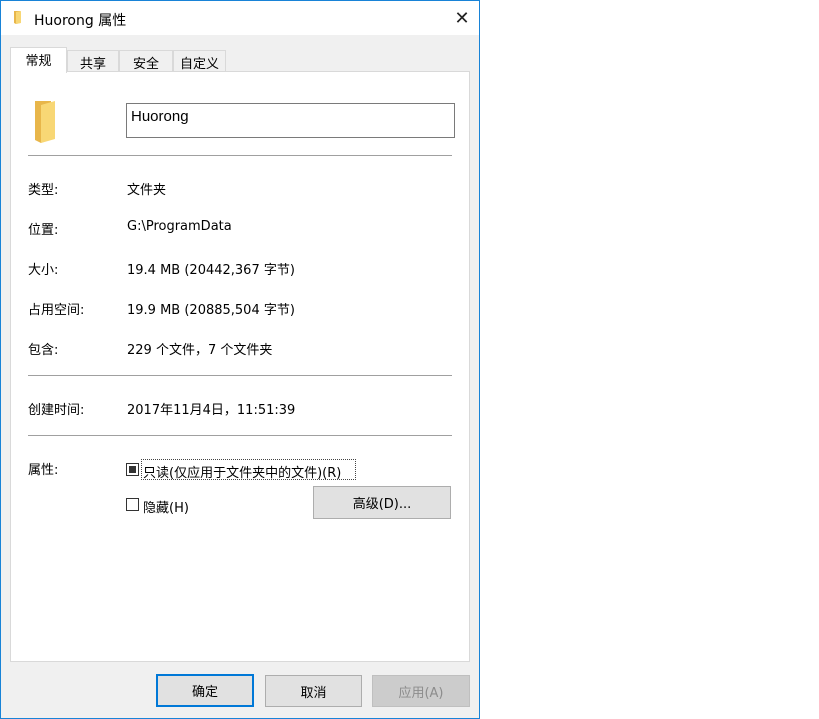 This screenshot has width=819, height=719. Describe the element at coordinates (146, 61) in the screenshot. I see `tab-security: 安全` at that location.